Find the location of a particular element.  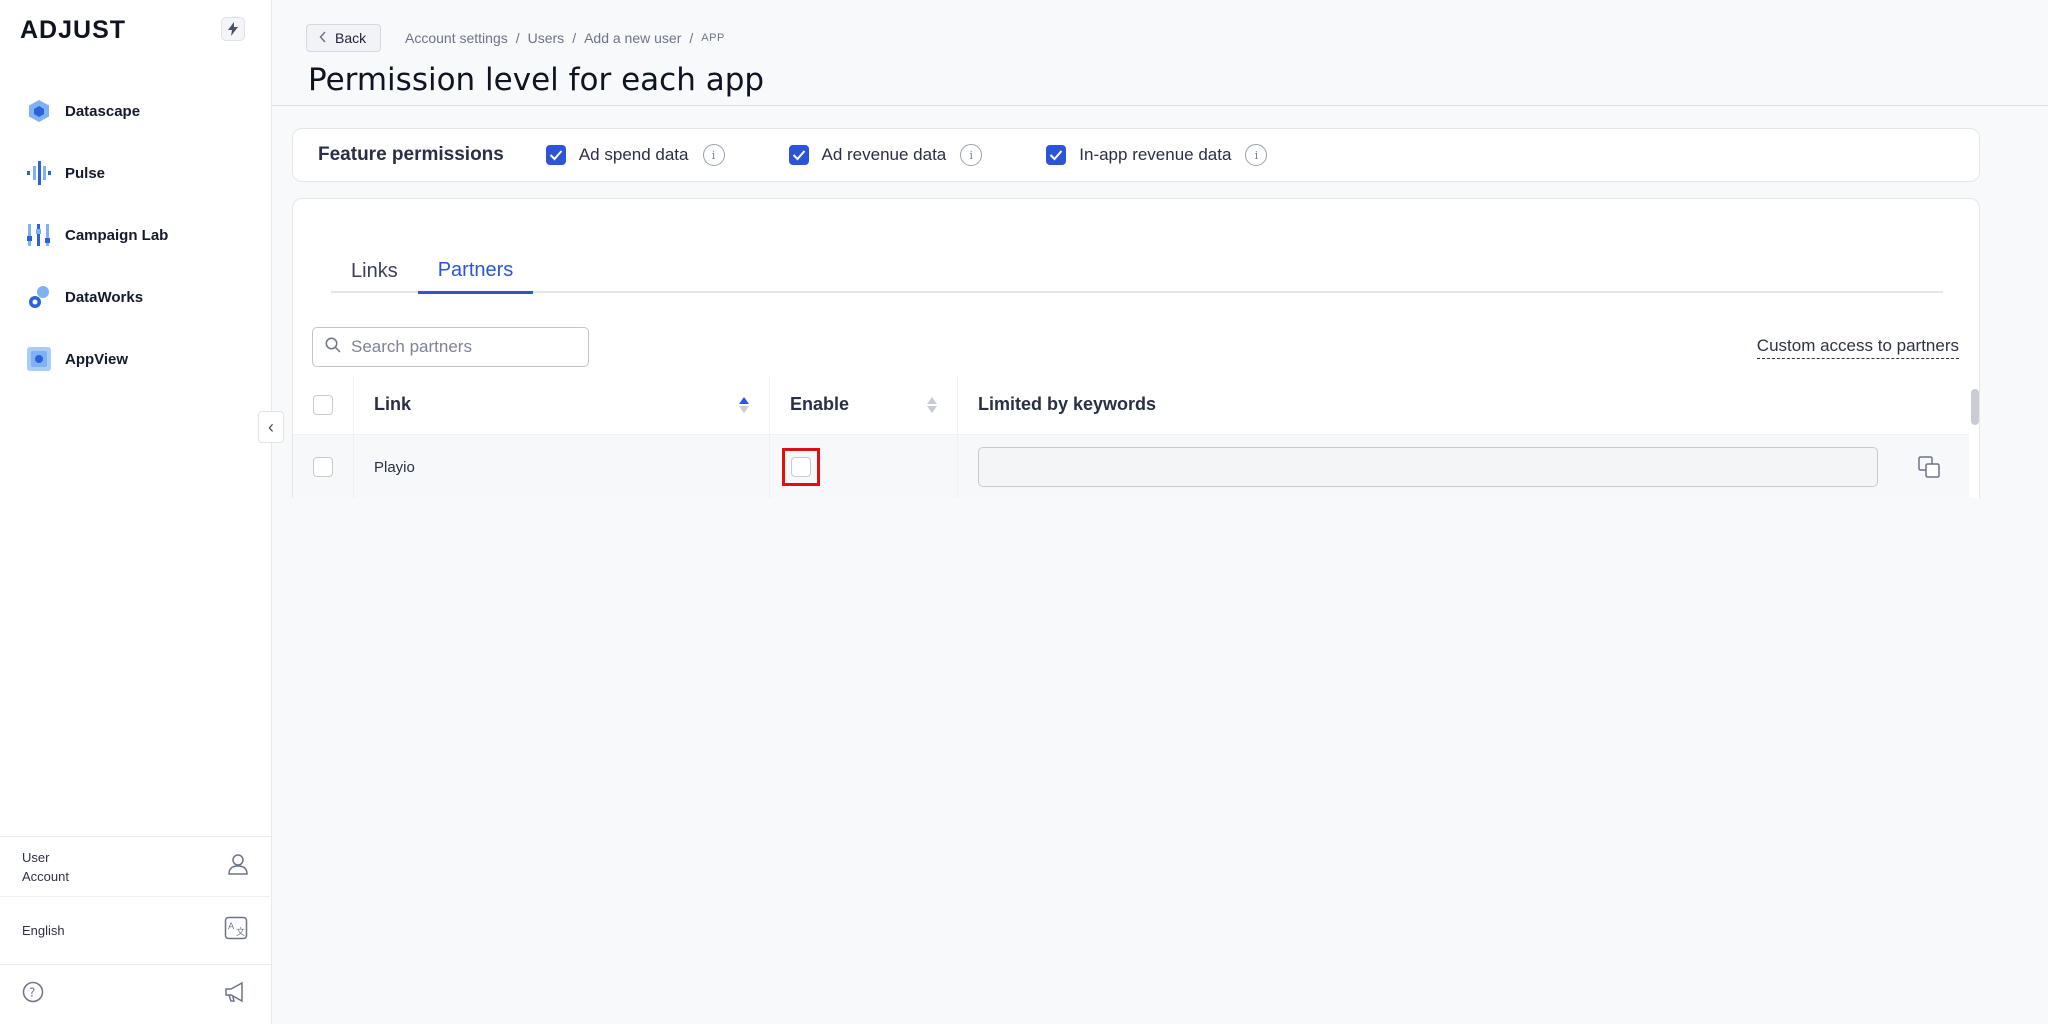

megaphone-icon is located at coordinates (236, 994).